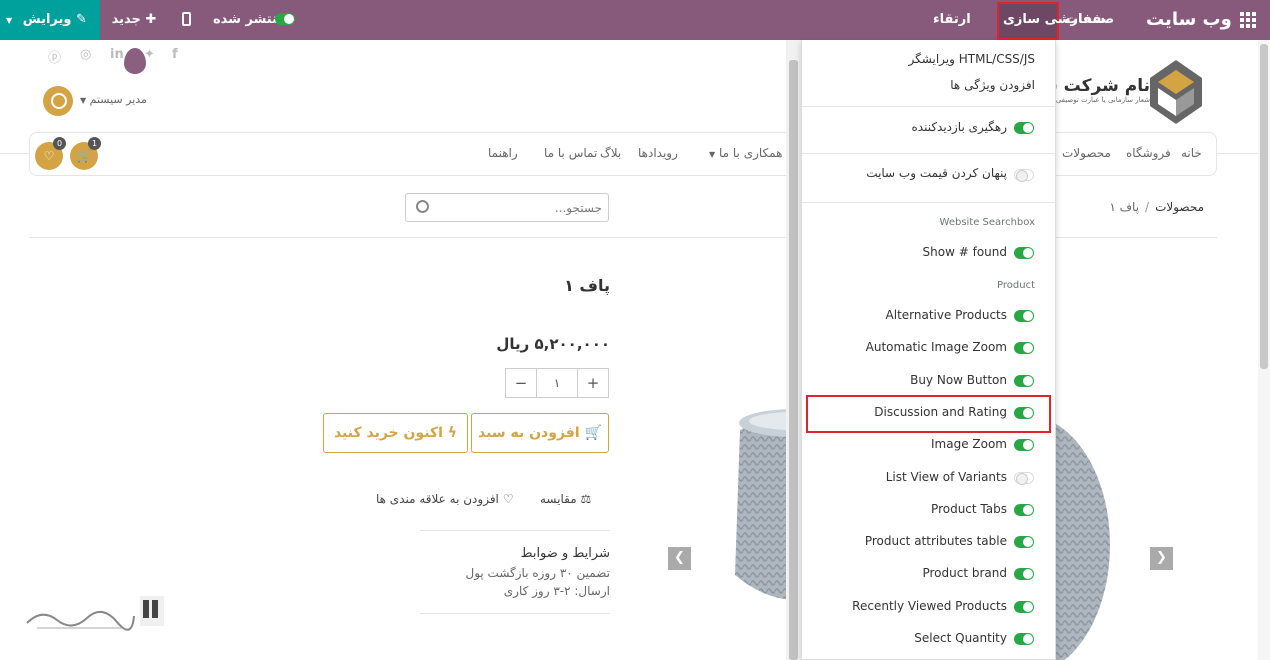 The image size is (1270, 660). I want to click on nav-home: خانه, so click(1191, 153).